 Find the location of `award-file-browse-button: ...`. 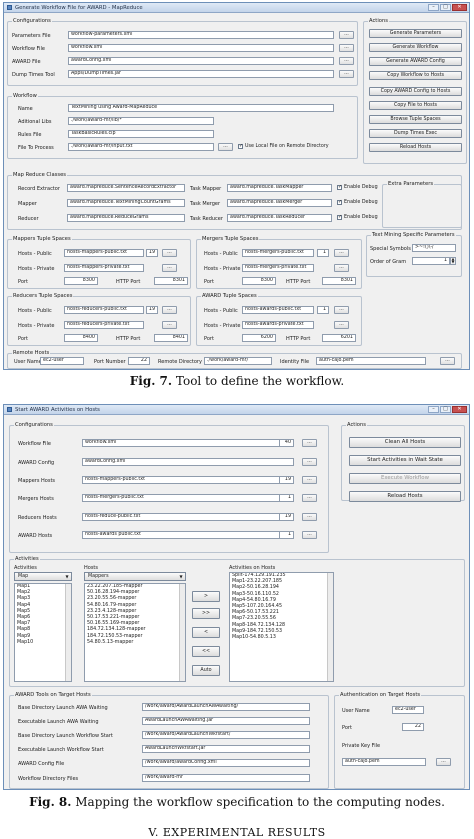

award-file-browse-button: ... is located at coordinates (346, 61).